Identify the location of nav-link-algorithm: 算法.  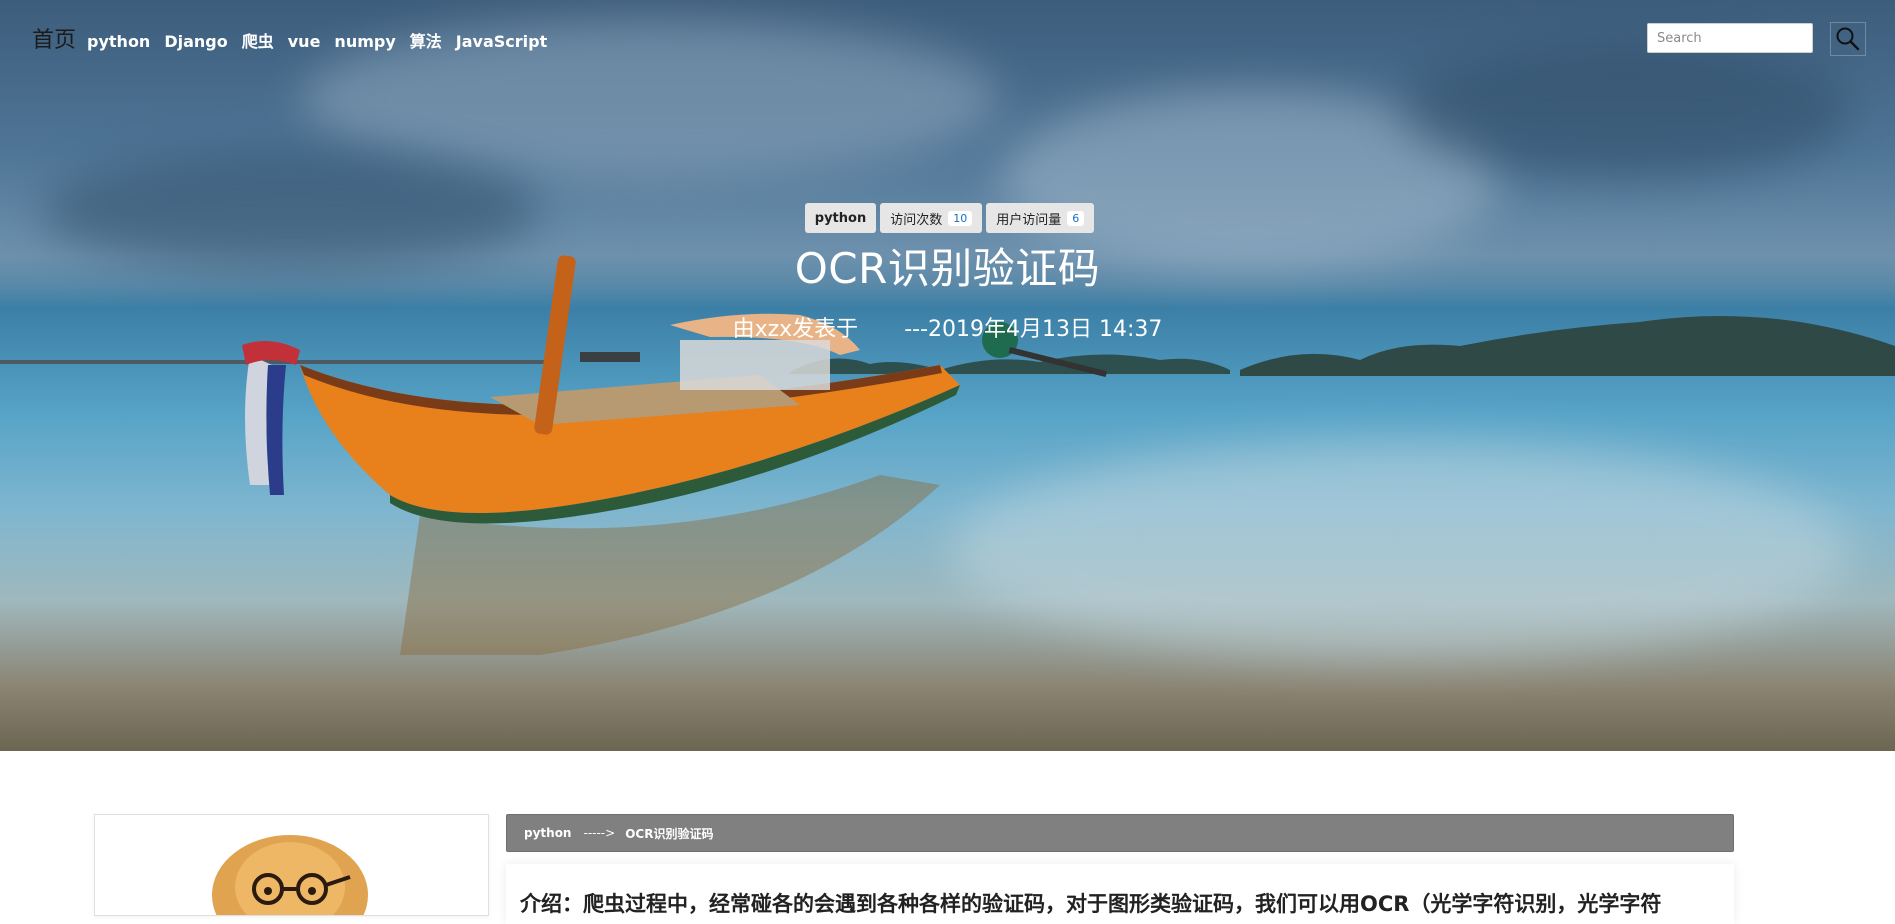
(426, 40).